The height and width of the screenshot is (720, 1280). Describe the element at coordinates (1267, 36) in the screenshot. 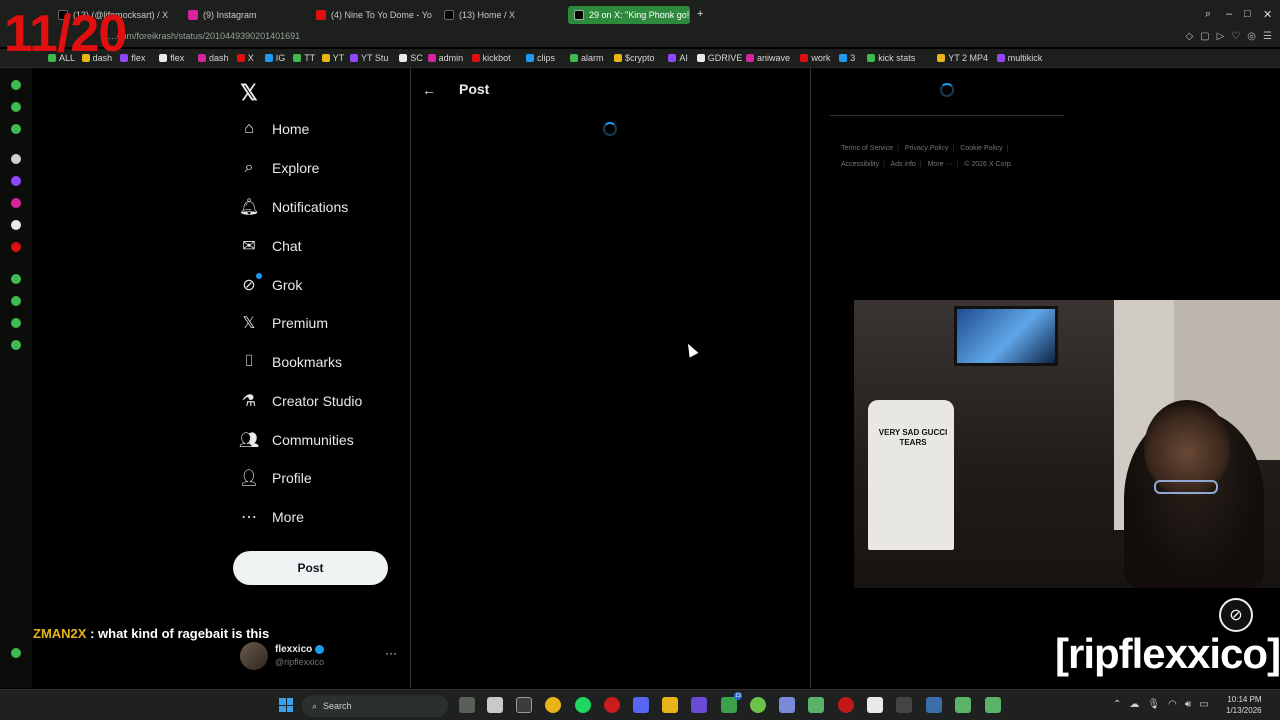

I see `extension-icon: ☰` at that location.